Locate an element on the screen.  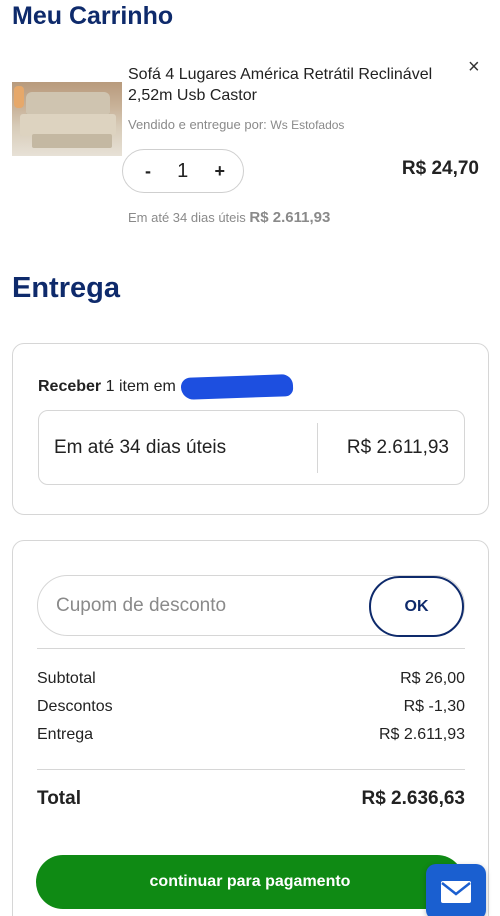
continue-to-payment-button: continuar para pagamento is located at coordinates (250, 882).